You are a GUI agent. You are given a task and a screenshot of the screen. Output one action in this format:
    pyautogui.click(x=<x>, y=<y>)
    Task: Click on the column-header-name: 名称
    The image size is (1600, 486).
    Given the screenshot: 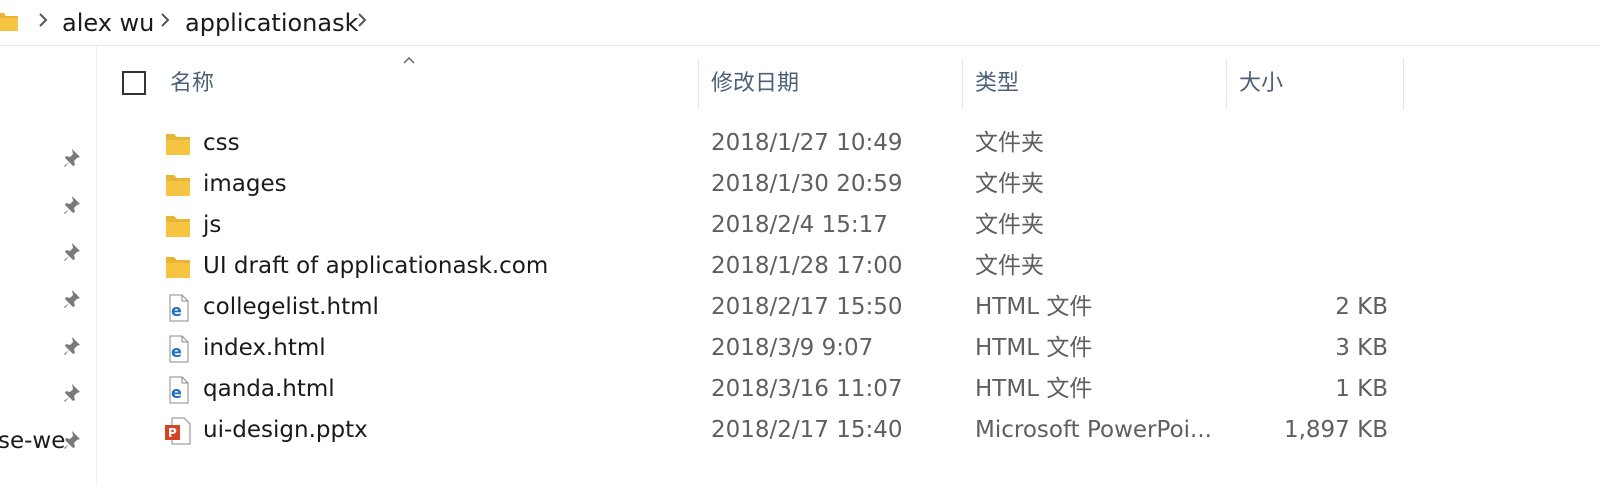 What is the action you would take?
    pyautogui.click(x=192, y=84)
    